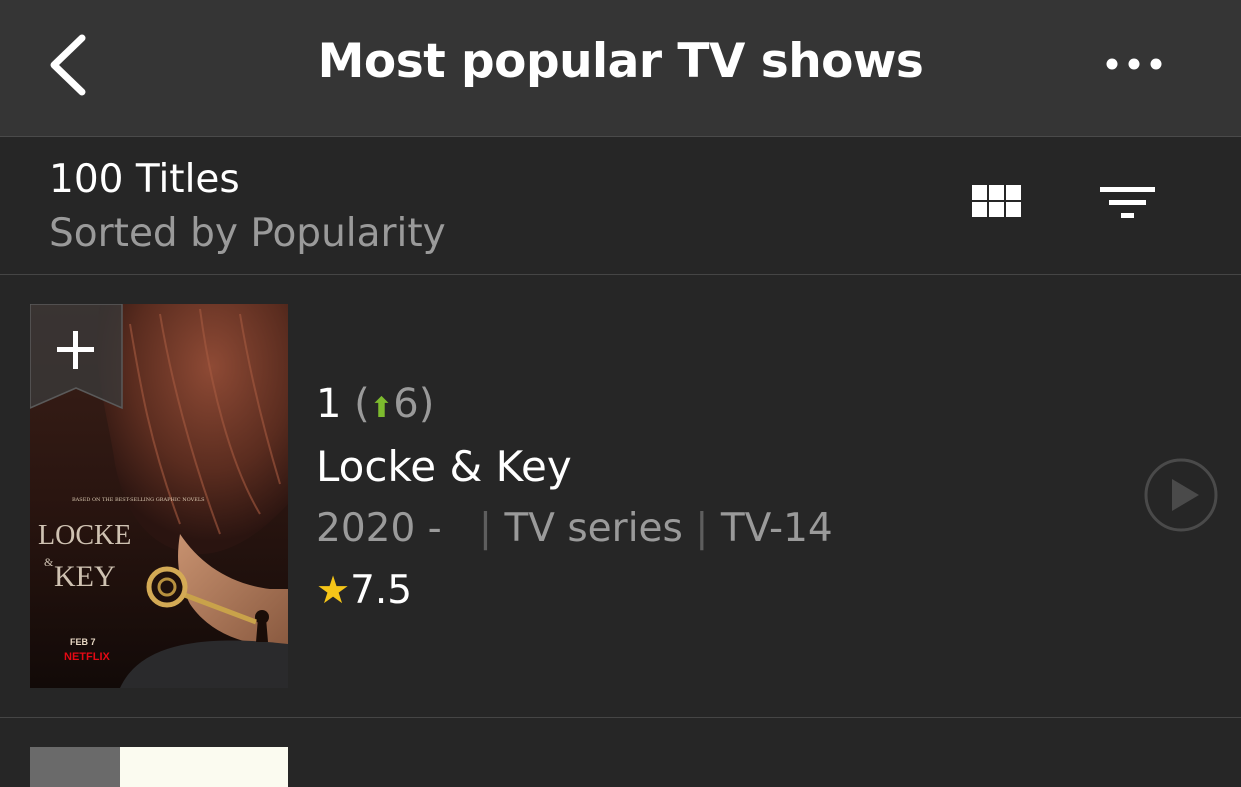 This screenshot has height=787, width=1241. Describe the element at coordinates (84, 535) in the screenshot. I see `poster-title-line1: LOCKE` at that location.